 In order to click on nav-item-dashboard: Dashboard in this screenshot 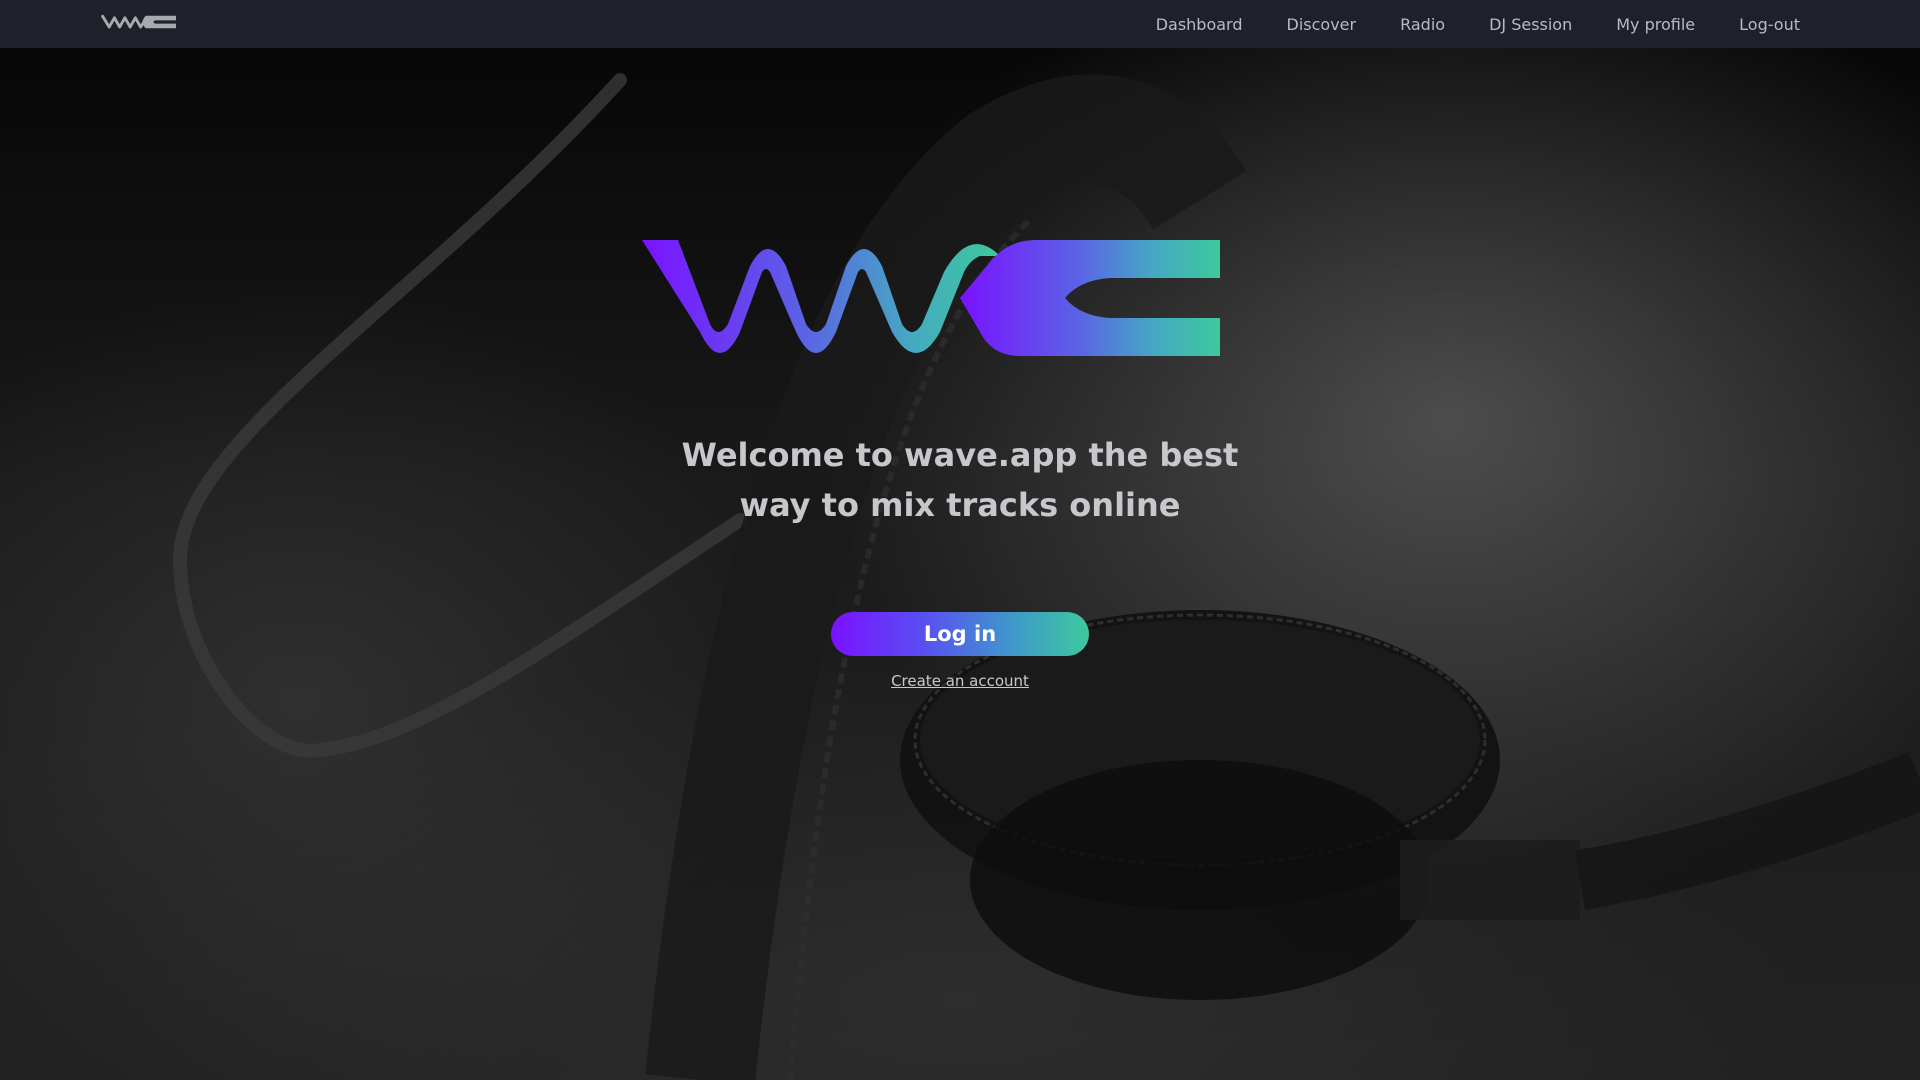, I will do `click(1199, 24)`.